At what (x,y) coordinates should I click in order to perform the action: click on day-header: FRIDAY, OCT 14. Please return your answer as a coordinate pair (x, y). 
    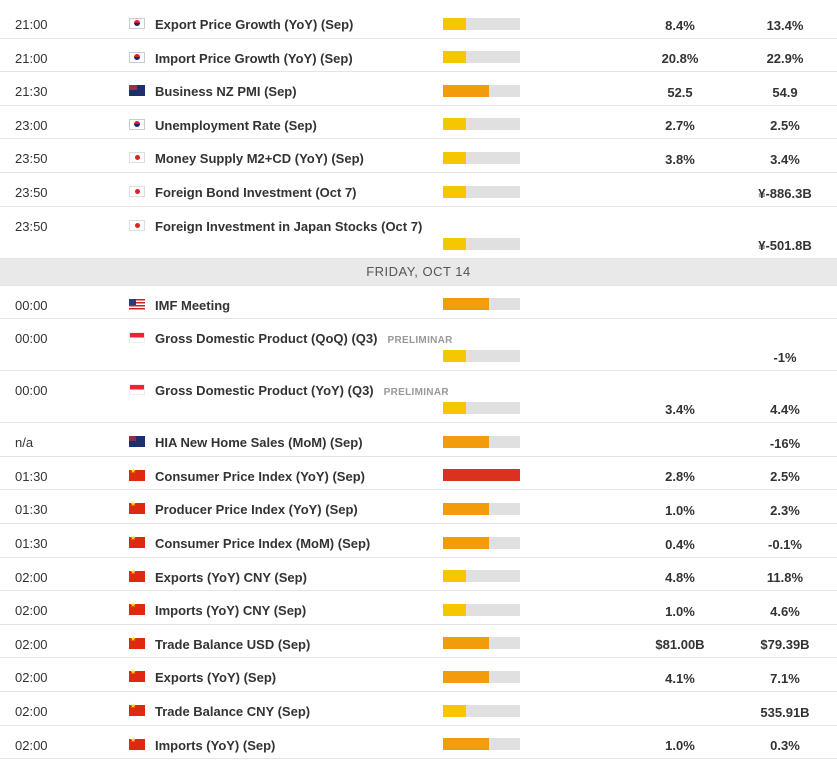
    Looking at the image, I should click on (418, 272).